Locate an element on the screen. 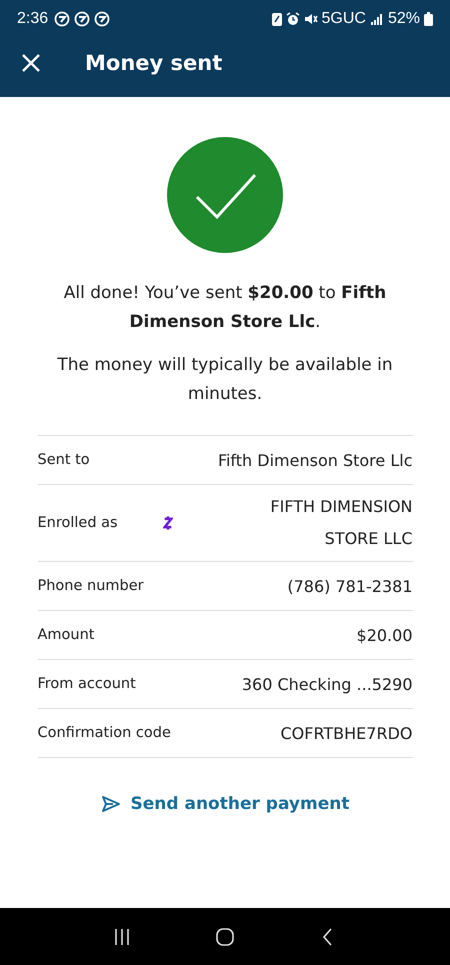  zelle-icon is located at coordinates (167, 523).